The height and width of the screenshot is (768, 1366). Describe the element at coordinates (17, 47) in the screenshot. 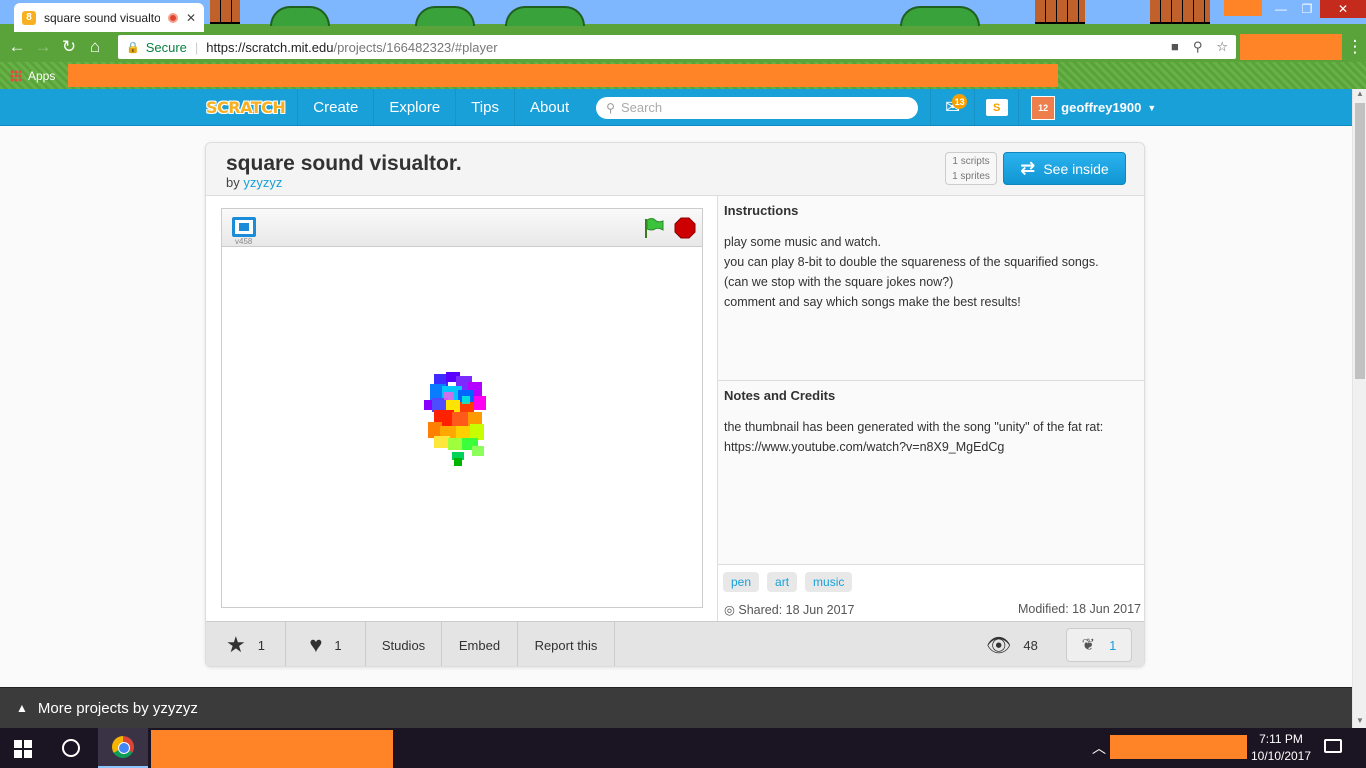

I see `back-icon: ←` at that location.